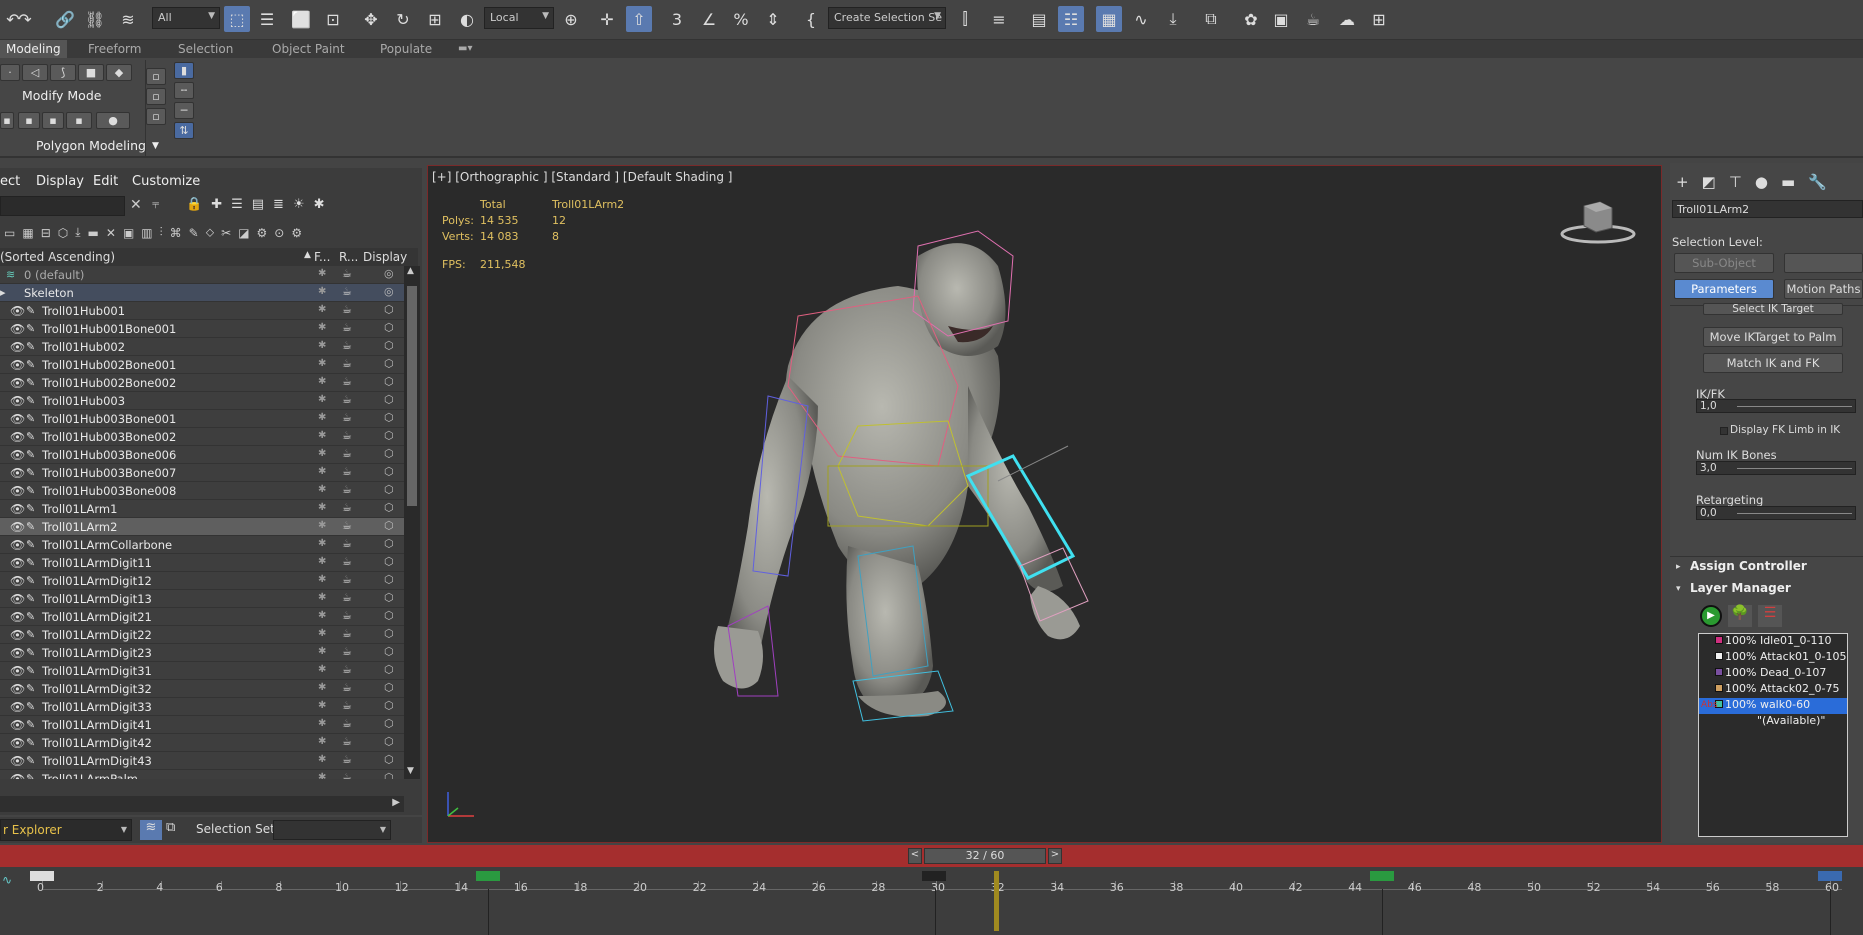 The width and height of the screenshot is (1863, 935). What do you see at coordinates (931, 856) in the screenshot?
I see `time-slider: < 32 / 60 >` at bounding box center [931, 856].